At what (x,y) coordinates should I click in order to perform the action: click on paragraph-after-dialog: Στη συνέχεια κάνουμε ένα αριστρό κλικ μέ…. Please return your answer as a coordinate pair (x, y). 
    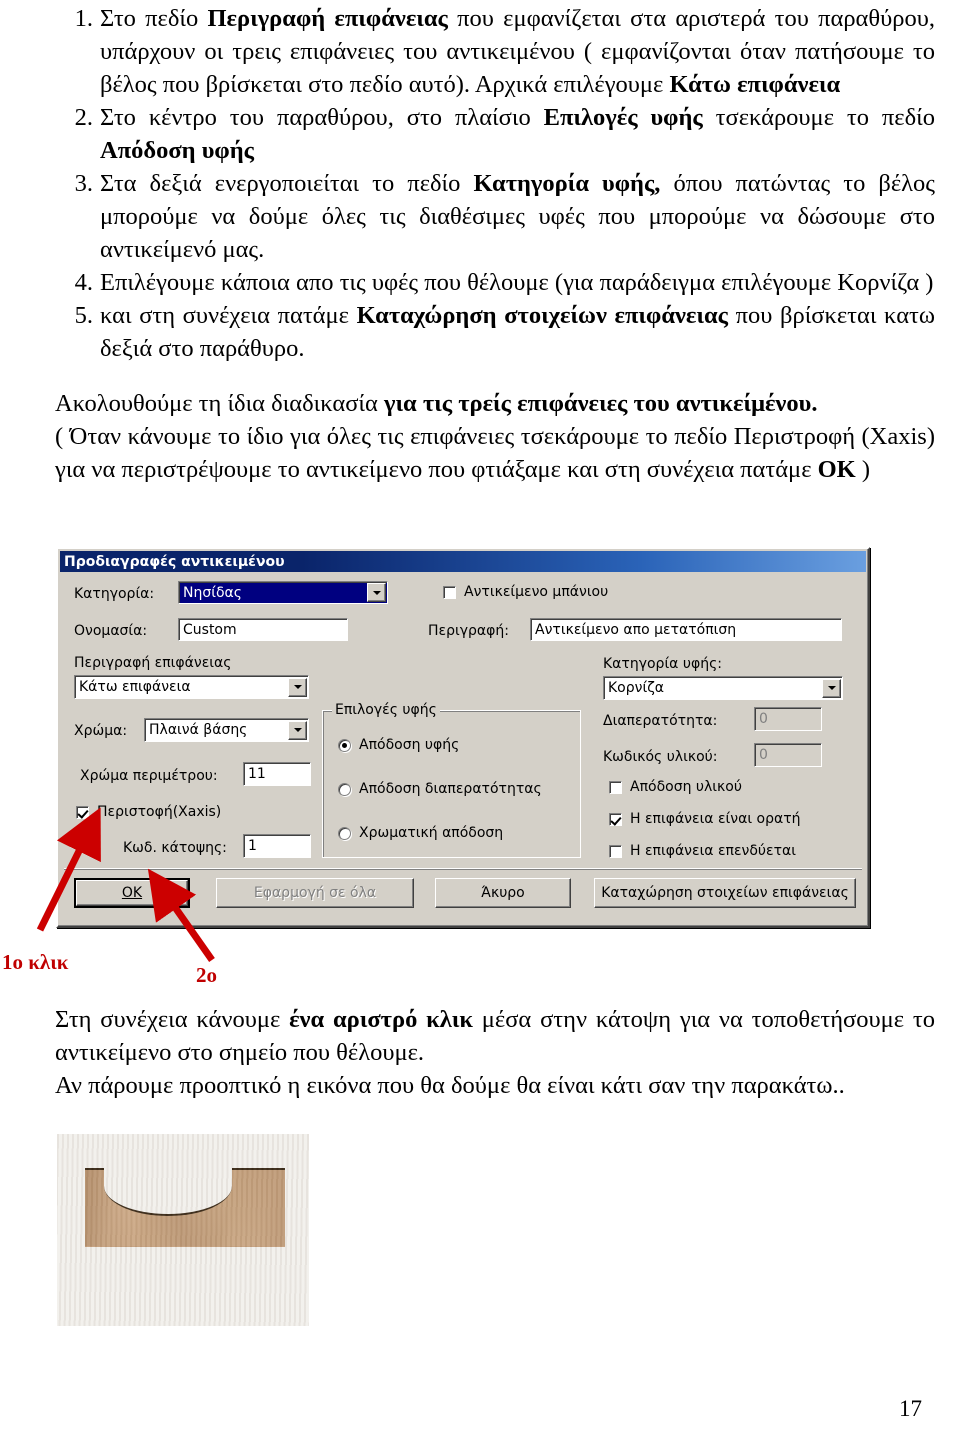
    Looking at the image, I should click on (495, 1052).